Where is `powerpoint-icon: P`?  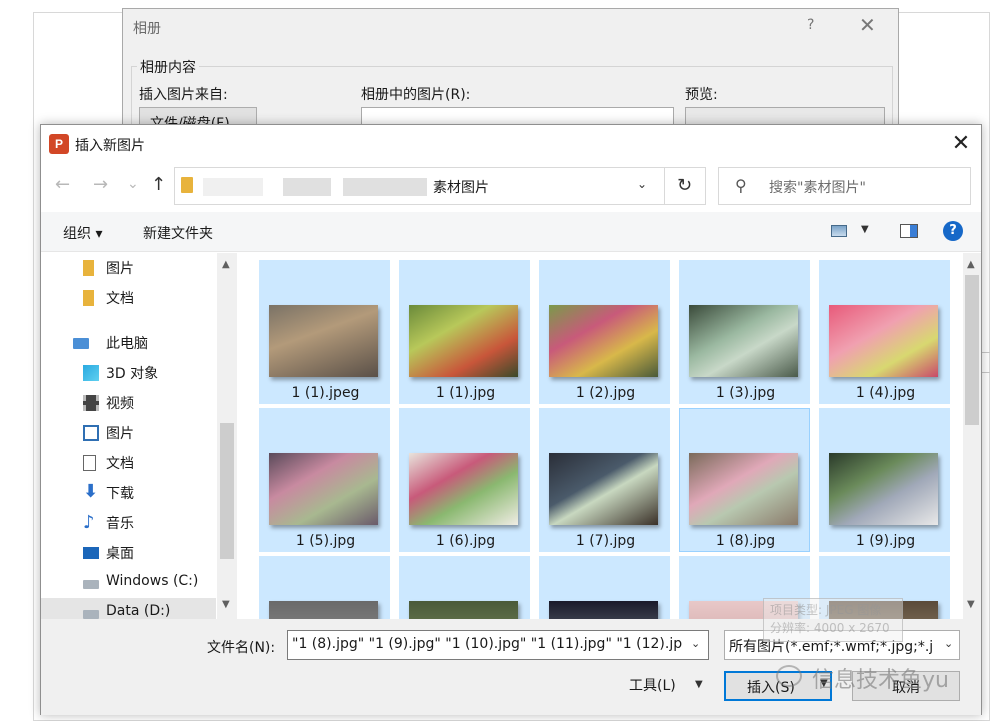
powerpoint-icon: P is located at coordinates (59, 144).